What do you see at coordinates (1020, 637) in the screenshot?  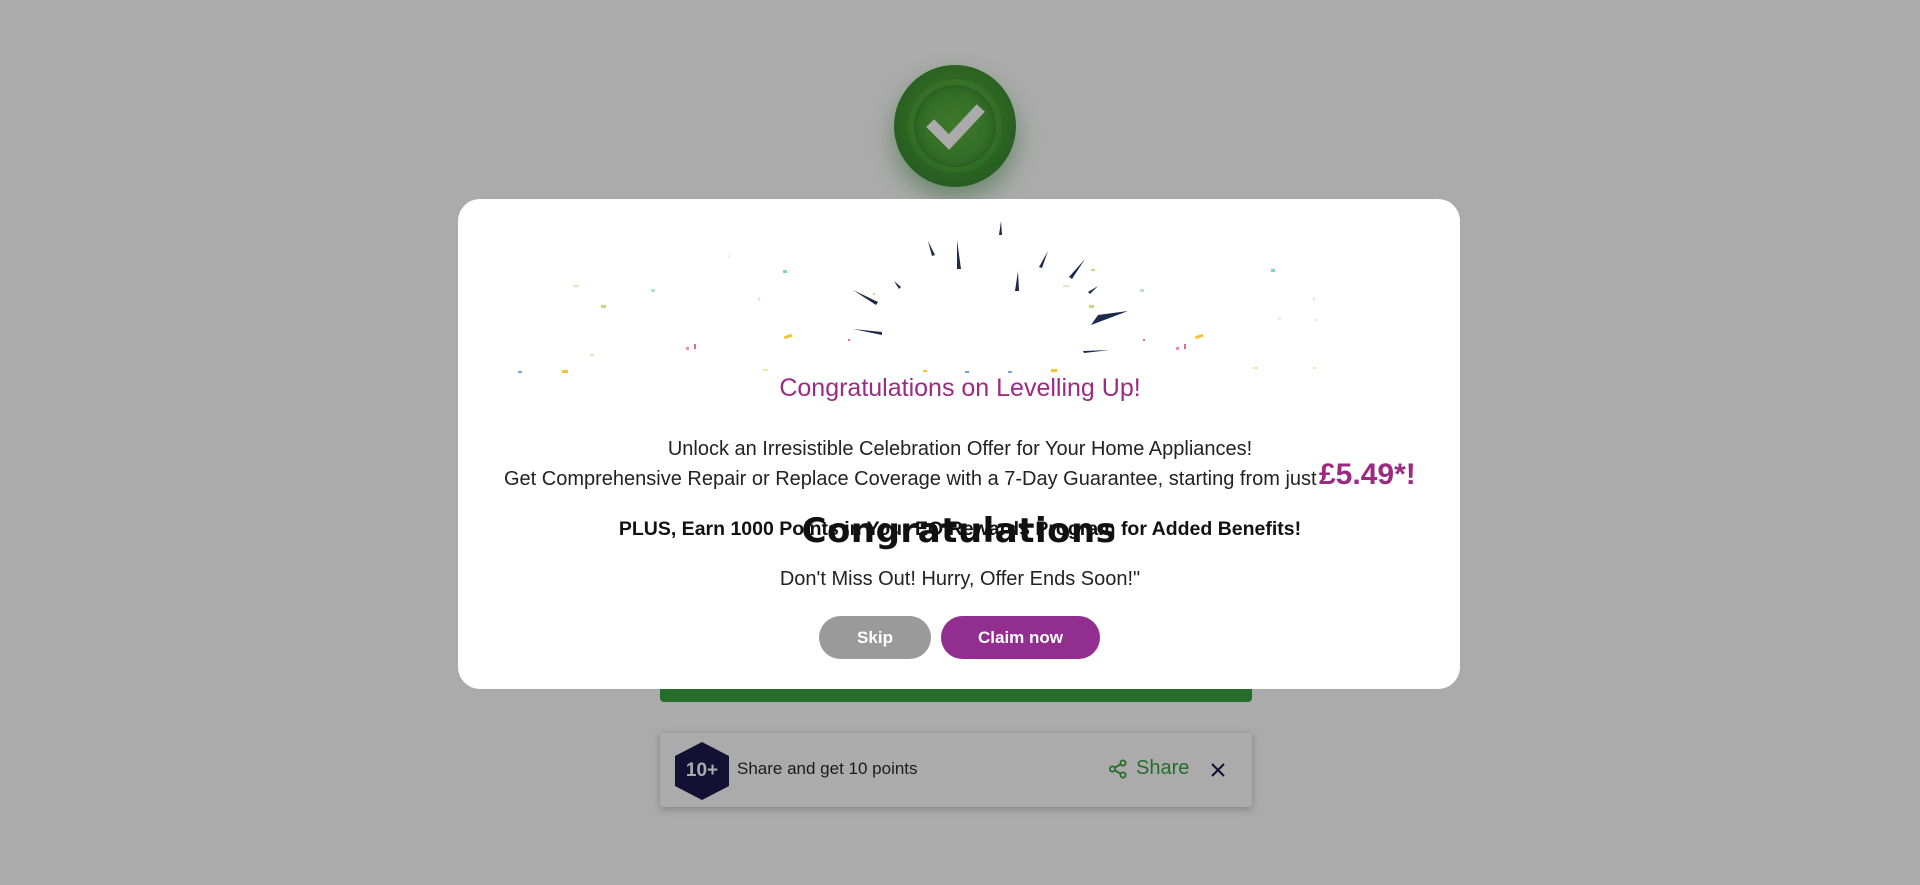 I see `claim-now-button: Claim now` at bounding box center [1020, 637].